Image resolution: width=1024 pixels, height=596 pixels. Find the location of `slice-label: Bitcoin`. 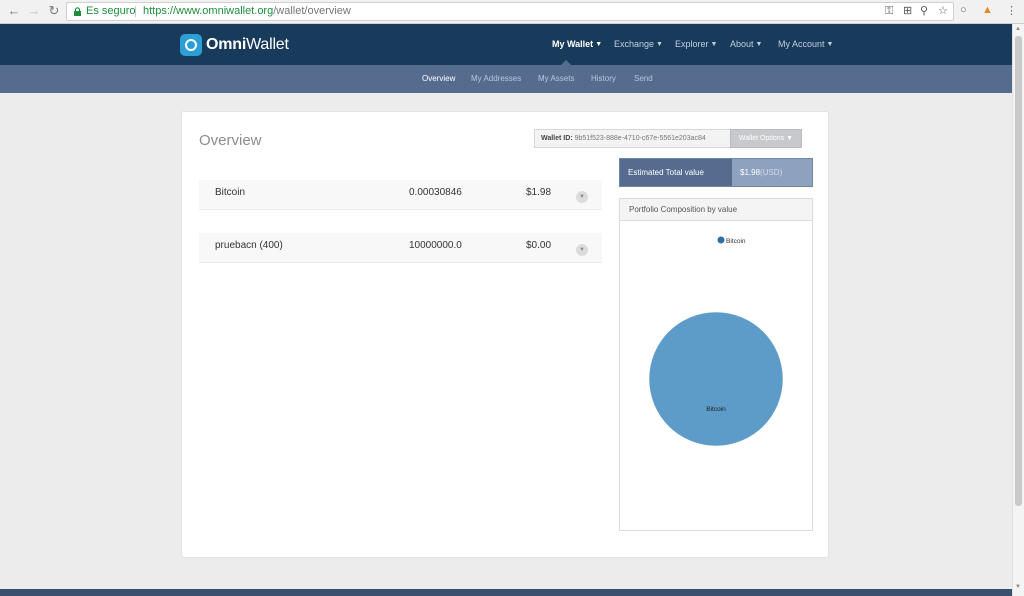

slice-label: Bitcoin is located at coordinates (716, 409).